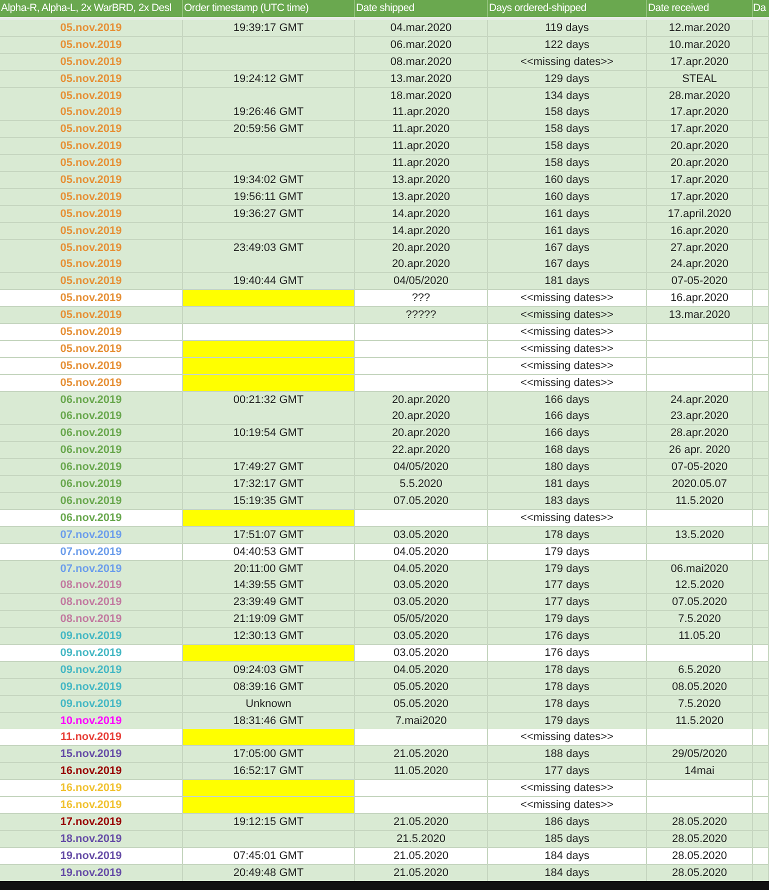  Describe the element at coordinates (700, 8) in the screenshot. I see `column-header: Date received` at that location.